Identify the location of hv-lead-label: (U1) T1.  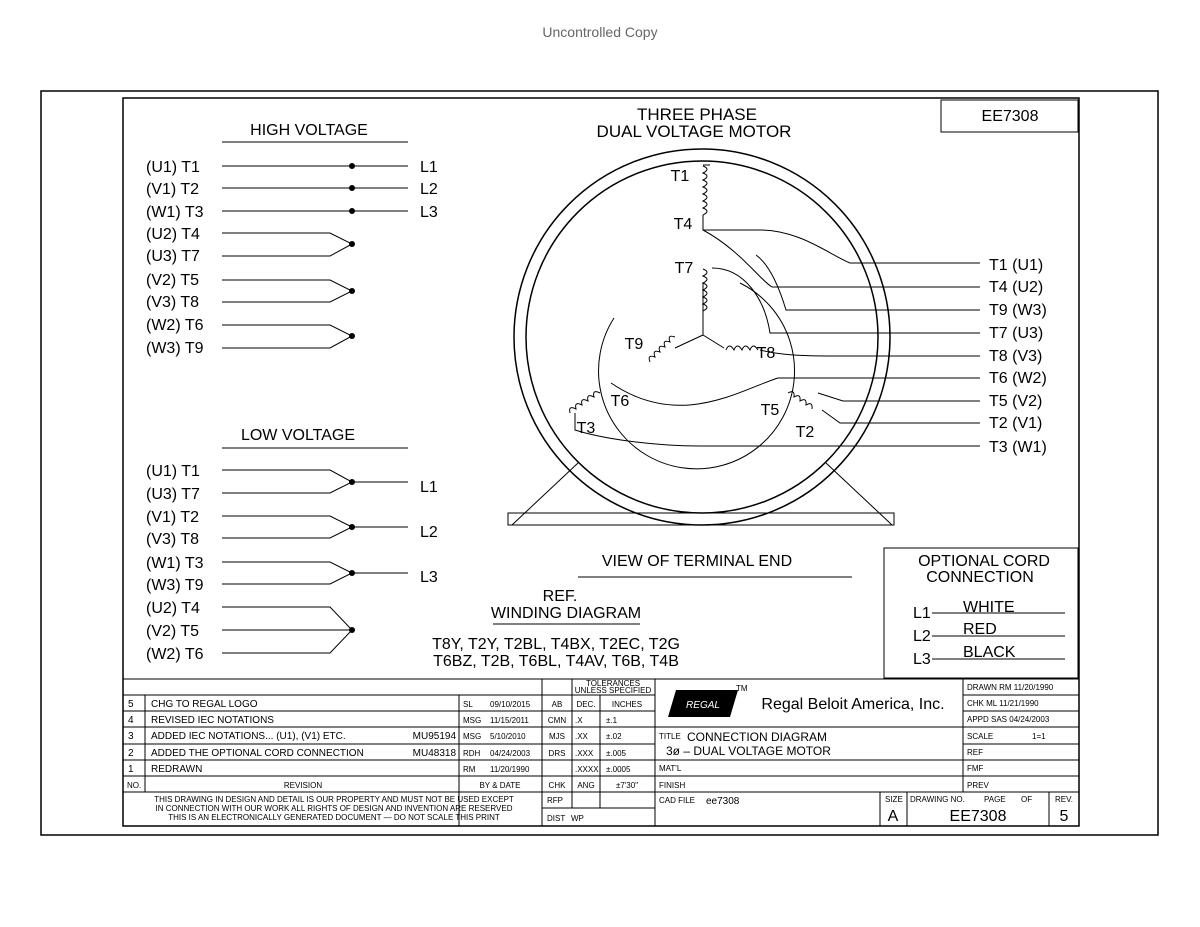
(173, 167).